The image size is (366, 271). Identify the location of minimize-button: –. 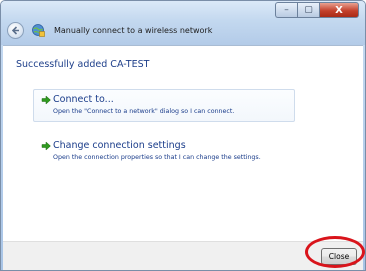
(286, 10).